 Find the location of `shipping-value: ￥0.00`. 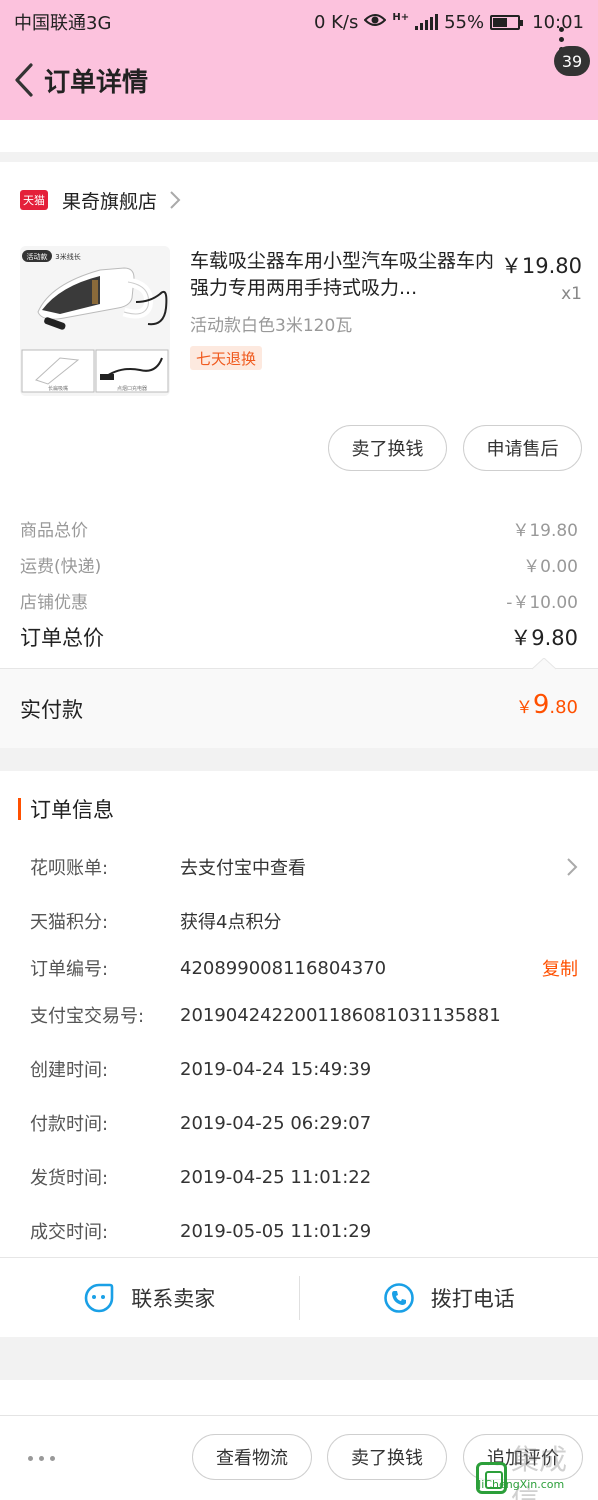

shipping-value: ￥0.00 is located at coordinates (550, 567).